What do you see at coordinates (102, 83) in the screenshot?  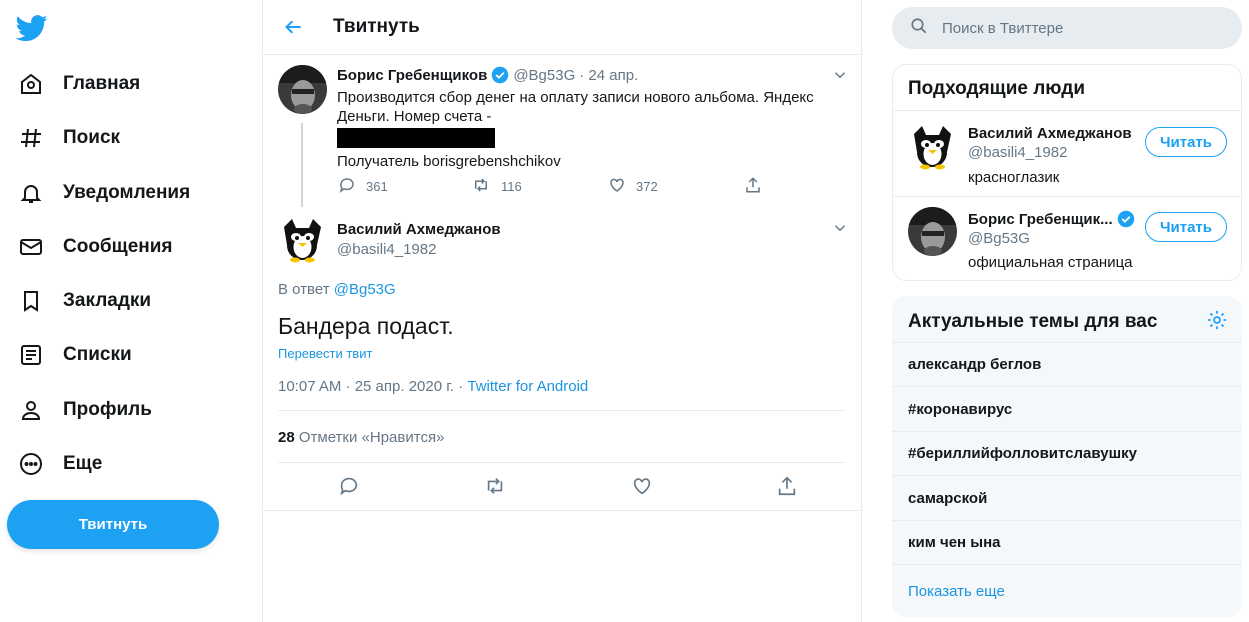 I see `nav-home-label: Главная` at bounding box center [102, 83].